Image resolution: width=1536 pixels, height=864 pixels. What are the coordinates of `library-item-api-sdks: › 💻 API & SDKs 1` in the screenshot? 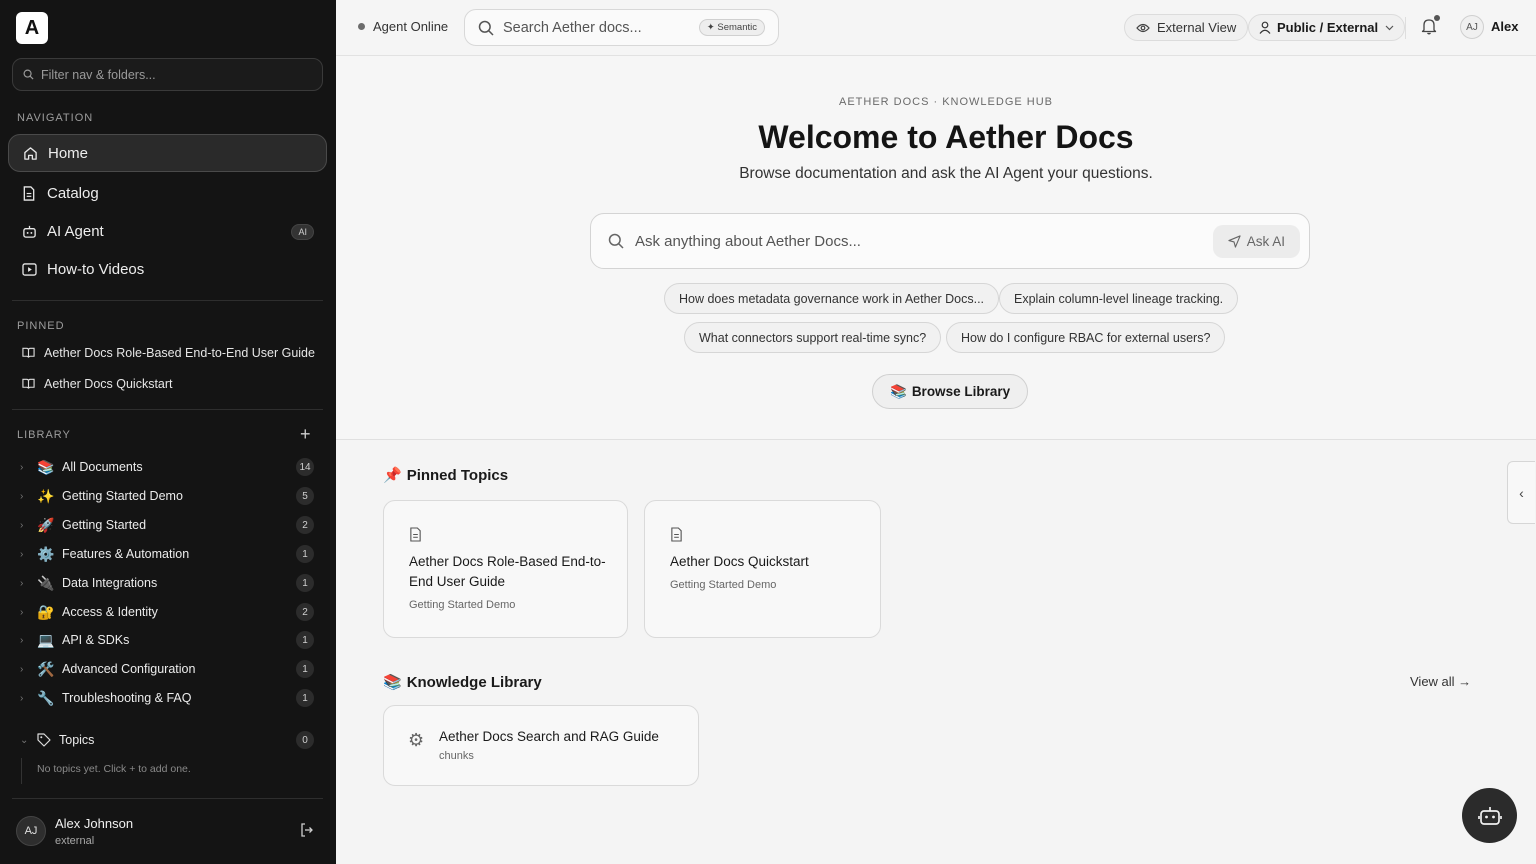 It's located at (168, 640).